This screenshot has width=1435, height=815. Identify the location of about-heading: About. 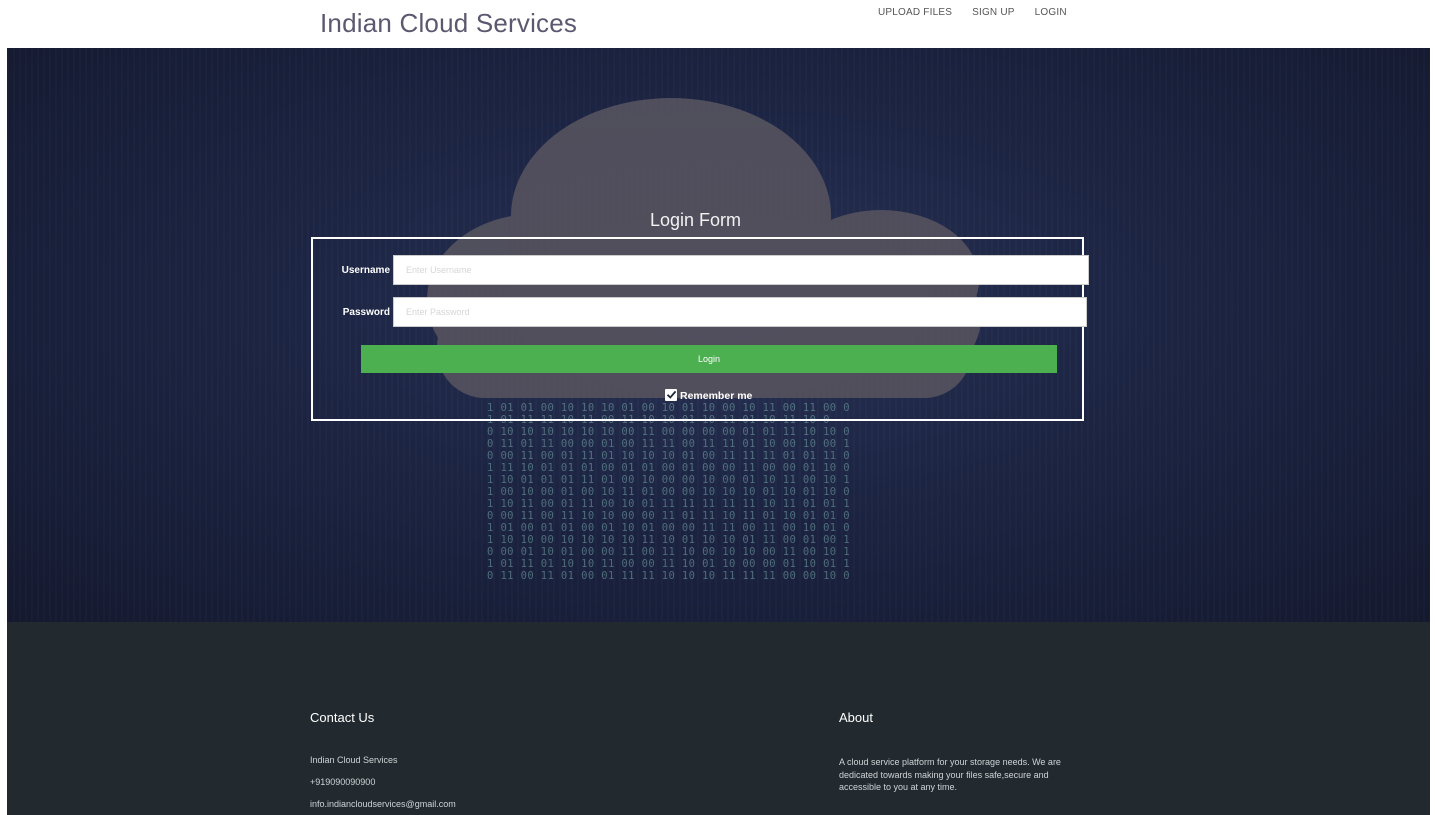
(856, 717).